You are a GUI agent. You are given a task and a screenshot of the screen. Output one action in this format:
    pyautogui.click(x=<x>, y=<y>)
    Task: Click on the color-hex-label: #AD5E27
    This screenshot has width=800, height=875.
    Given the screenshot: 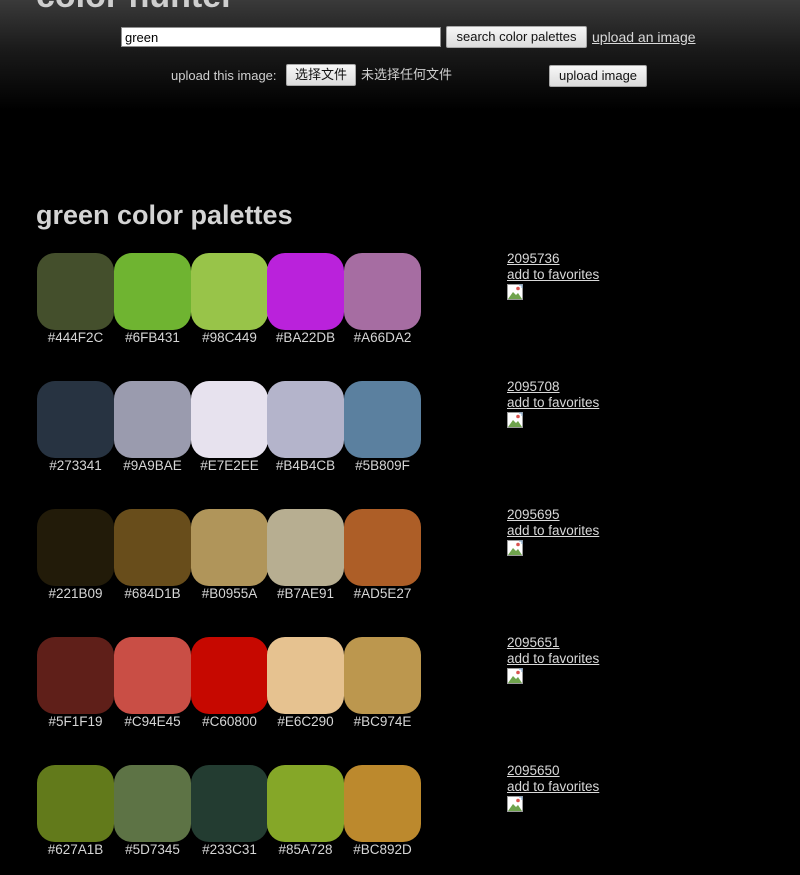 What is the action you would take?
    pyautogui.click(x=382, y=593)
    